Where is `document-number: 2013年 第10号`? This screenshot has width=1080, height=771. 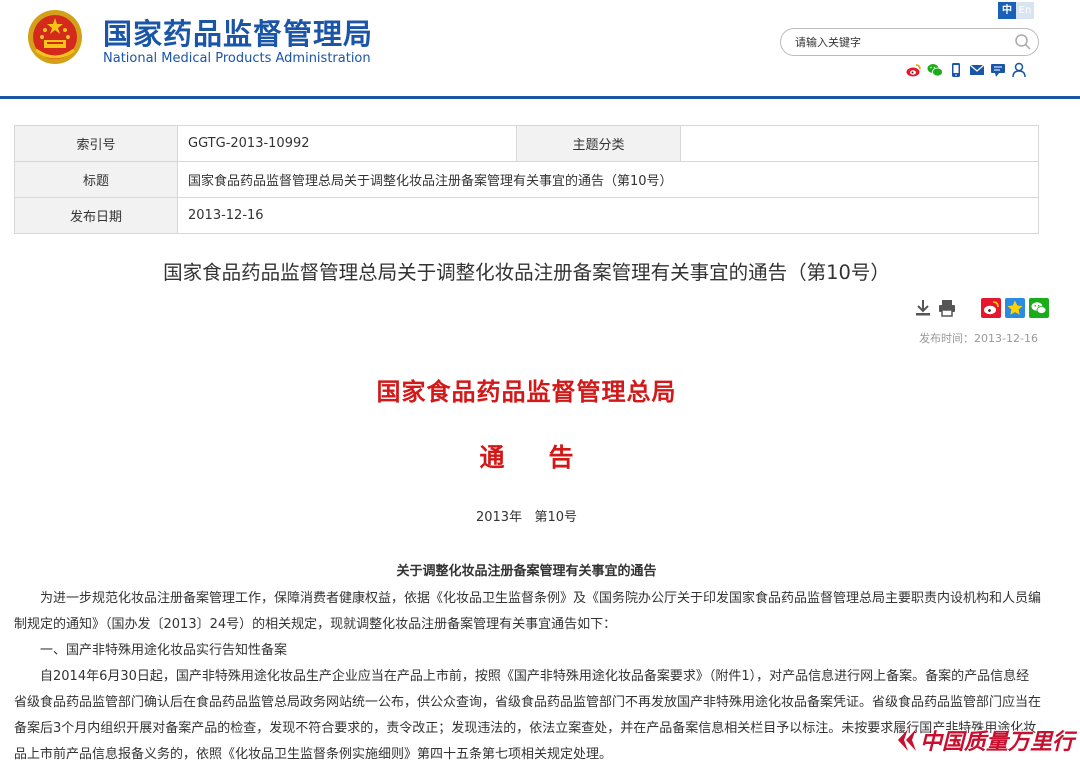 document-number: 2013年 第10号 is located at coordinates (526, 517).